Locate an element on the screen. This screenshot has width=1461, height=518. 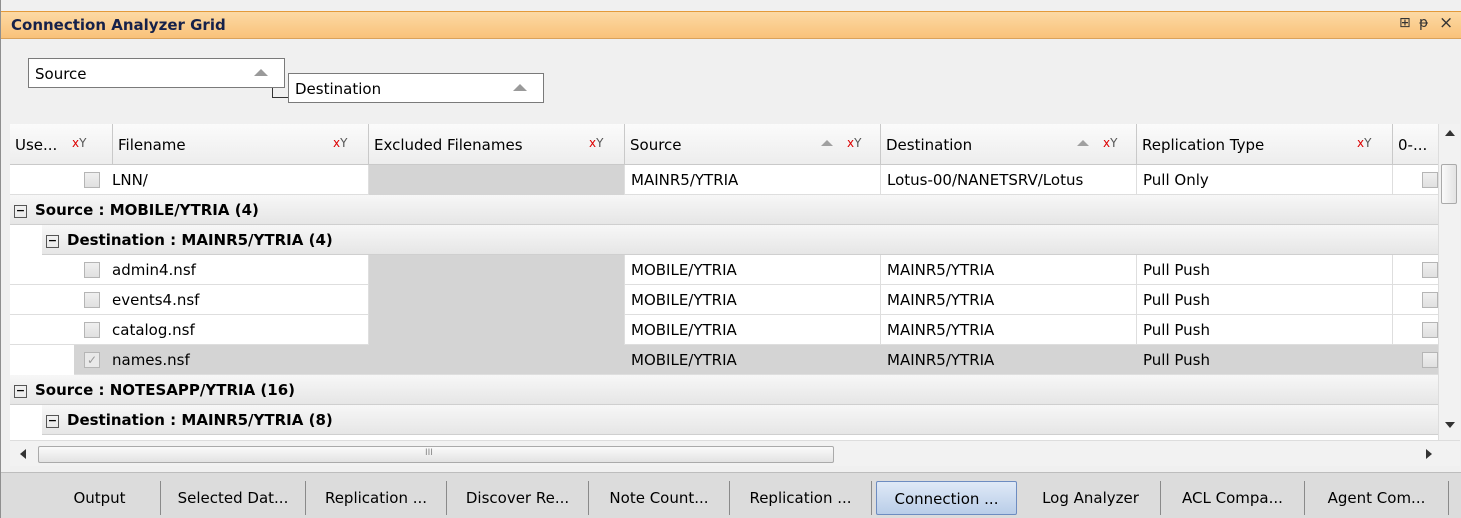
group-by-source-label: Source is located at coordinates (61, 74).